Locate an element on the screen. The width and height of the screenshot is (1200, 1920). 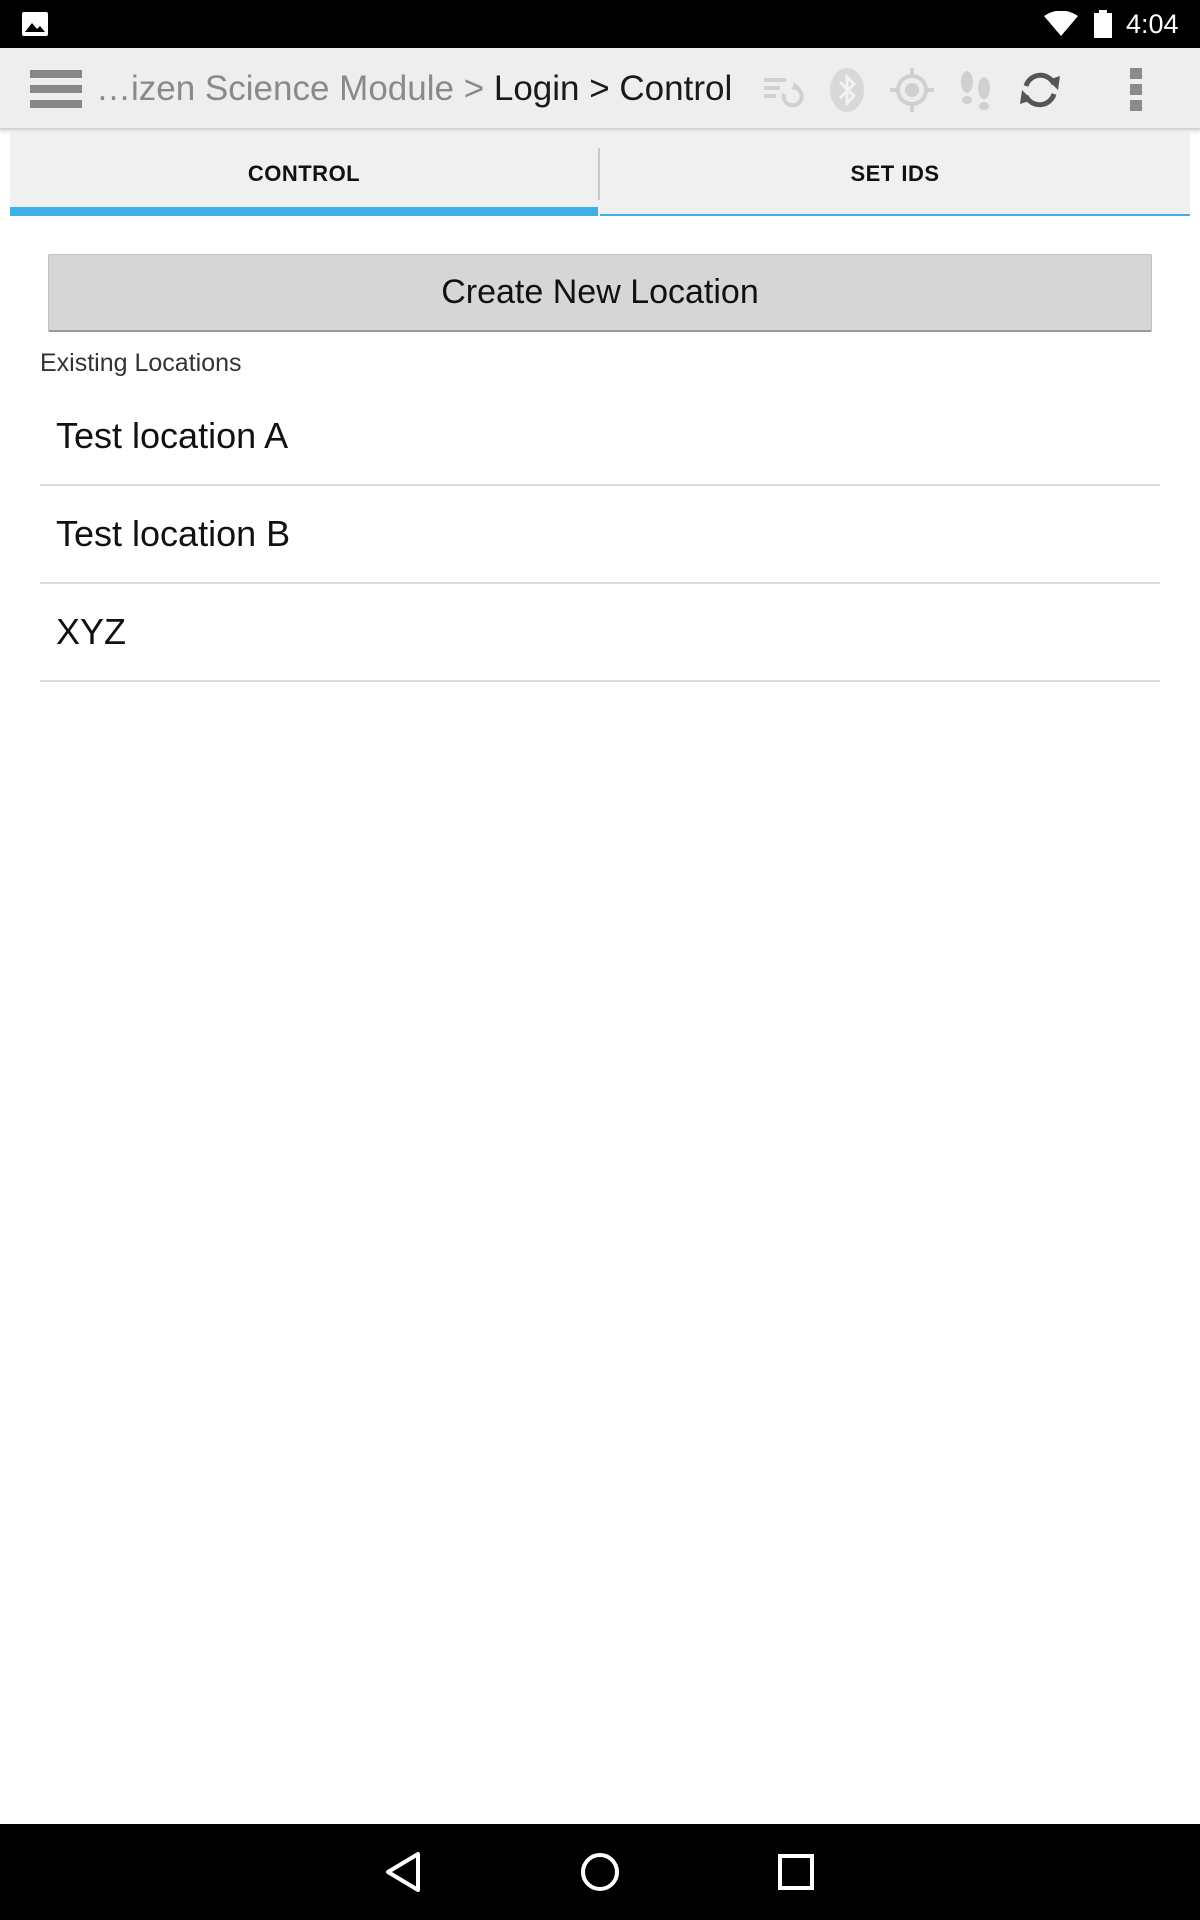
tab-control: CONTROL is located at coordinates (304, 174).